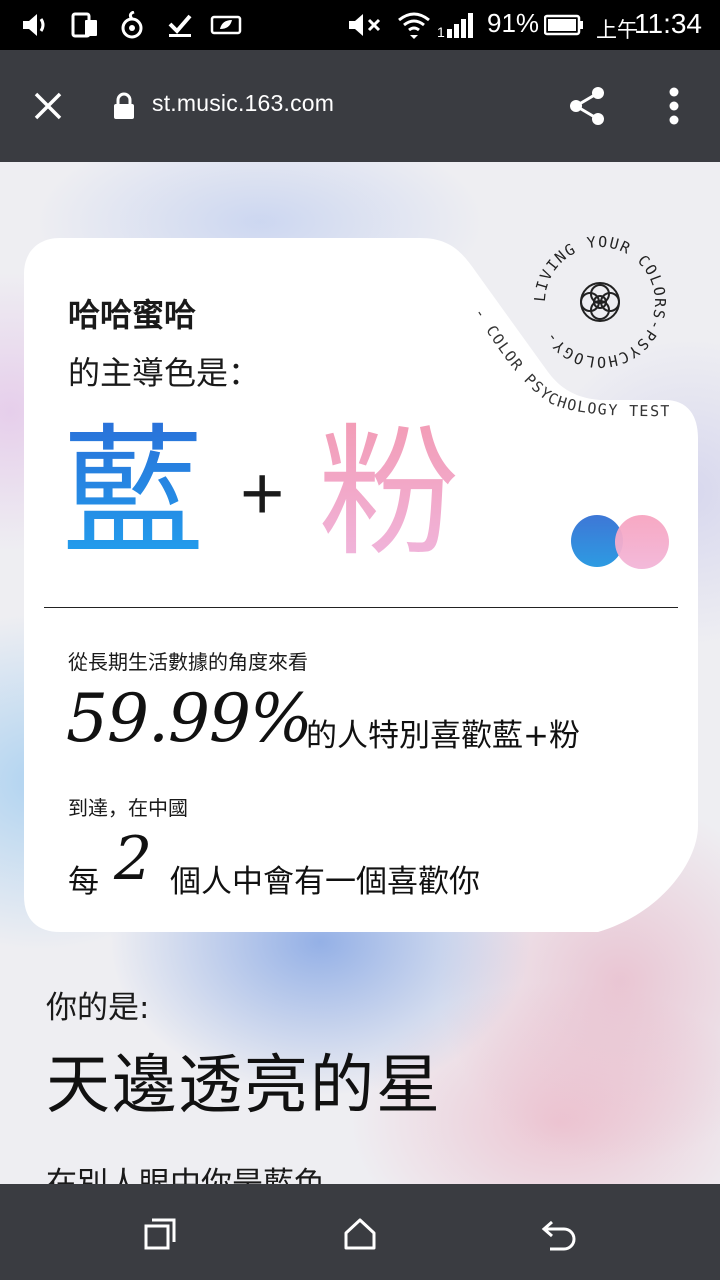 The height and width of the screenshot is (1280, 720). What do you see at coordinates (389, 493) in the screenshot?
I see `secondary-color-label: 粉` at bounding box center [389, 493].